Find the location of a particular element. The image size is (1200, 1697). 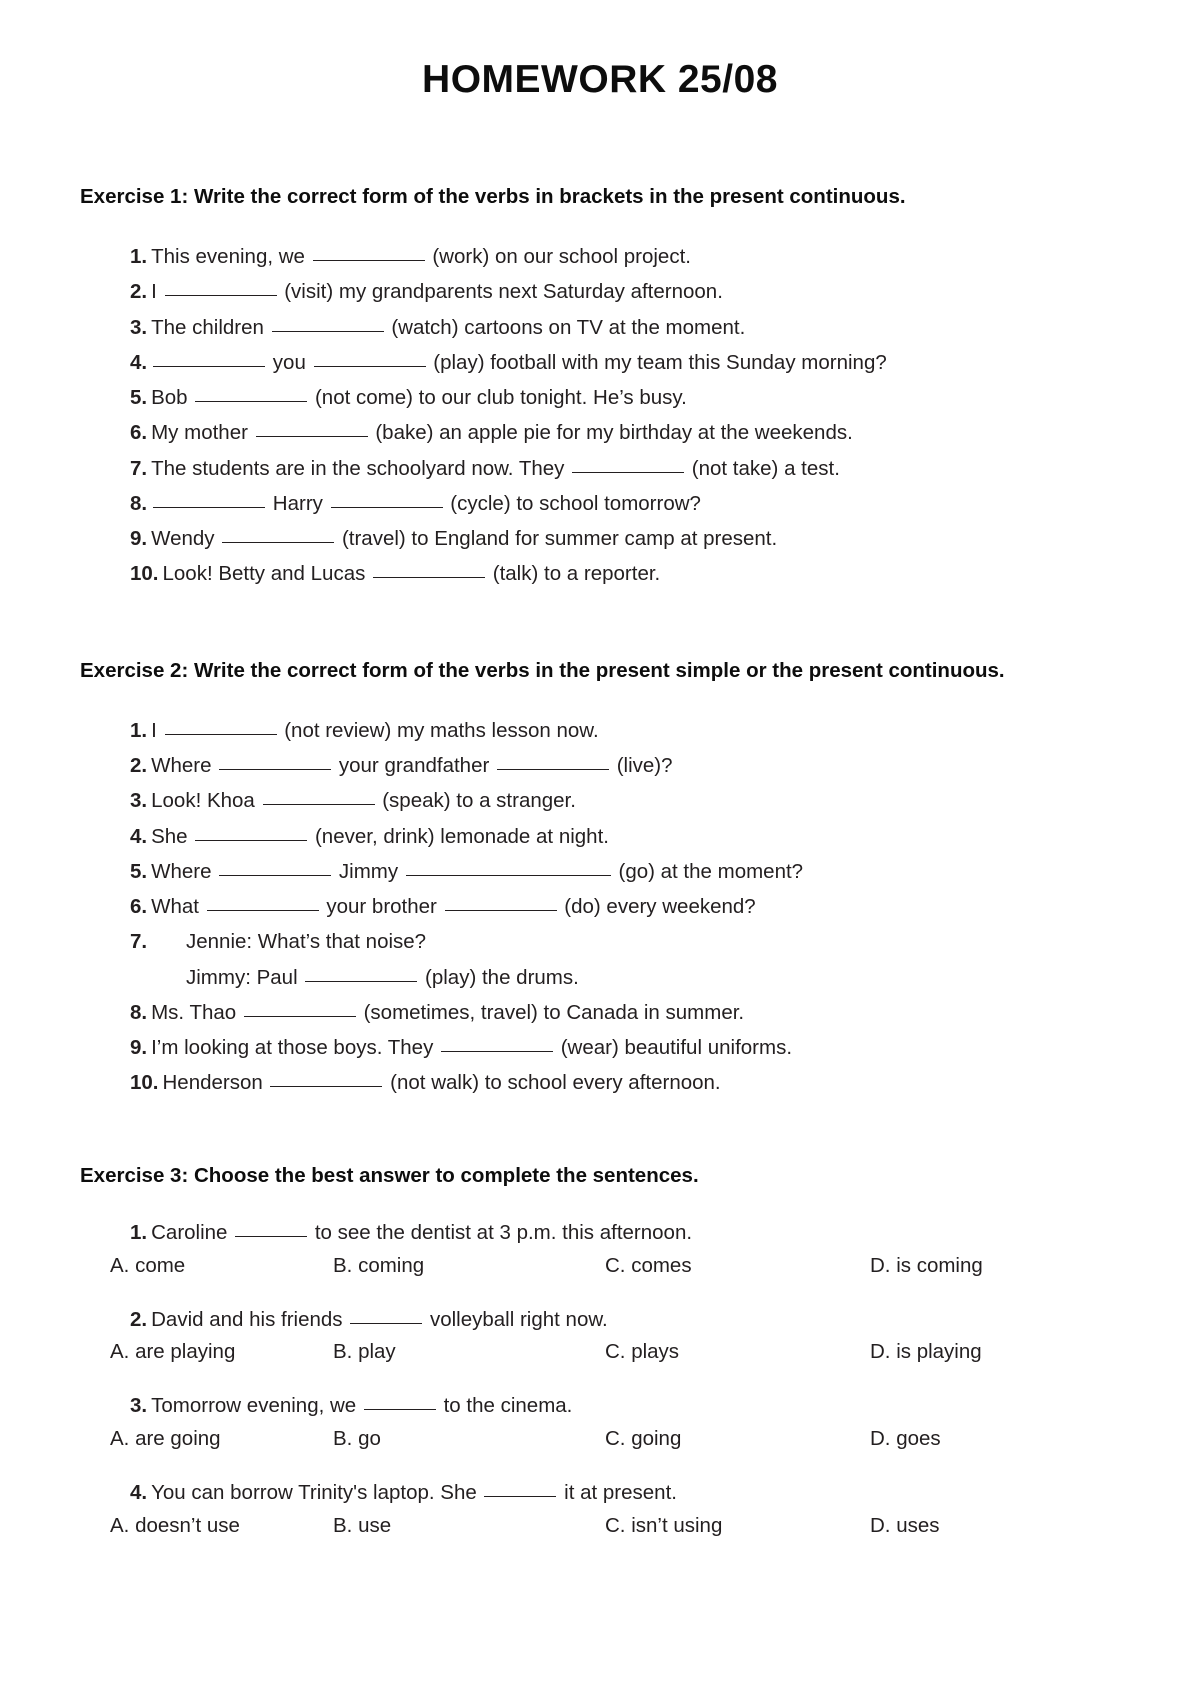

item-number: 7. is located at coordinates (139, 942).